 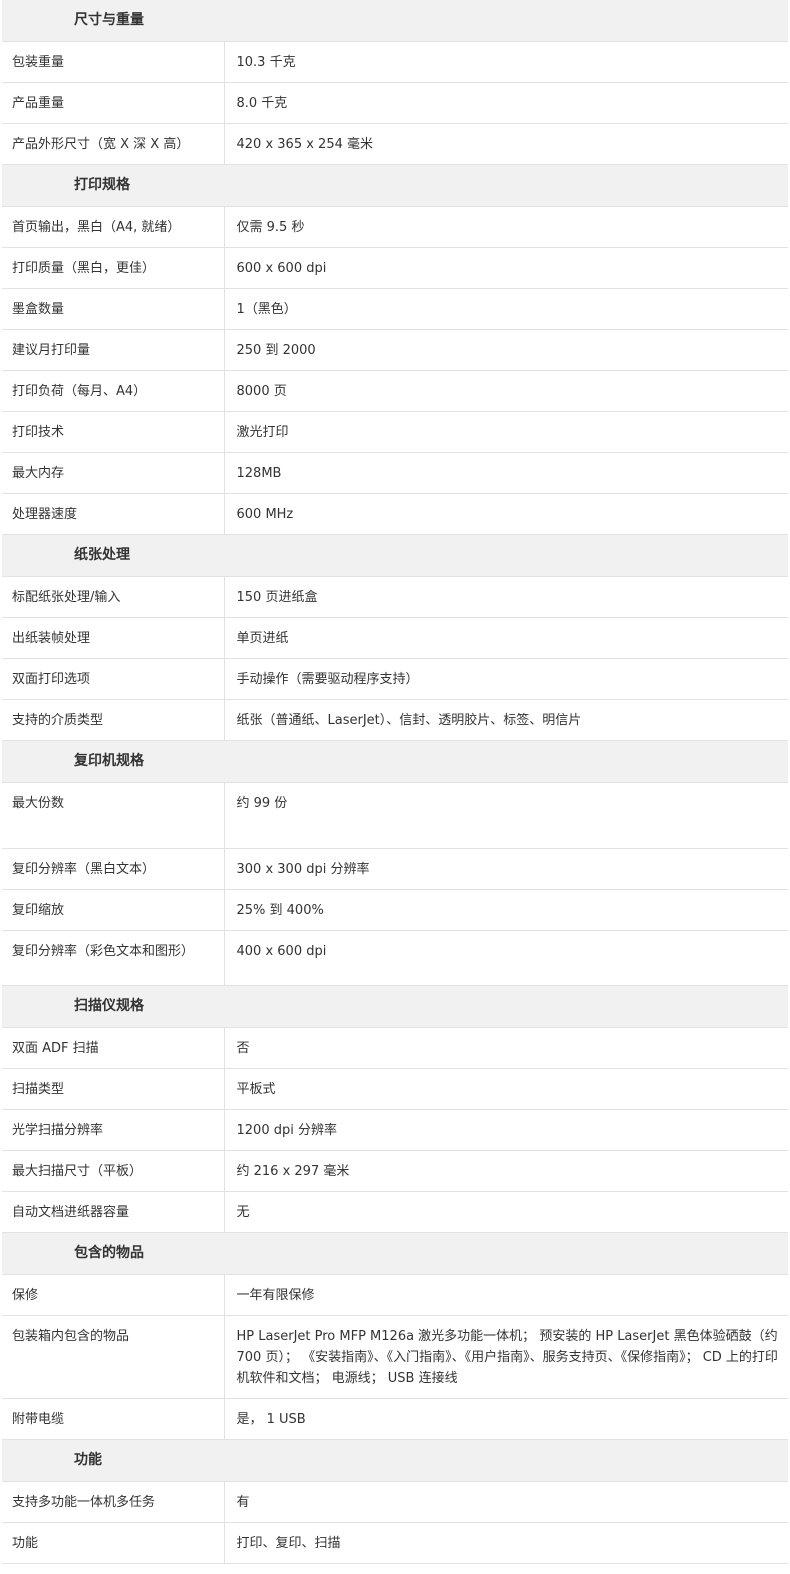 I want to click on row-value: 1200 dpi 分辨率, so click(x=506, y=1130).